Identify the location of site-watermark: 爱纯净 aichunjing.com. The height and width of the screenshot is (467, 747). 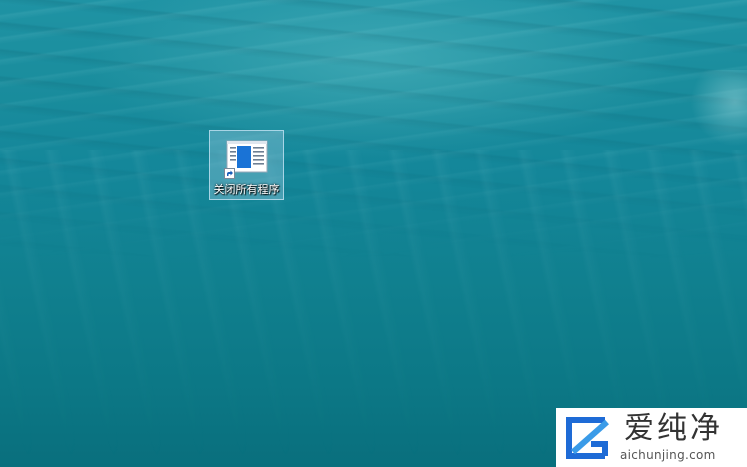
(651, 437).